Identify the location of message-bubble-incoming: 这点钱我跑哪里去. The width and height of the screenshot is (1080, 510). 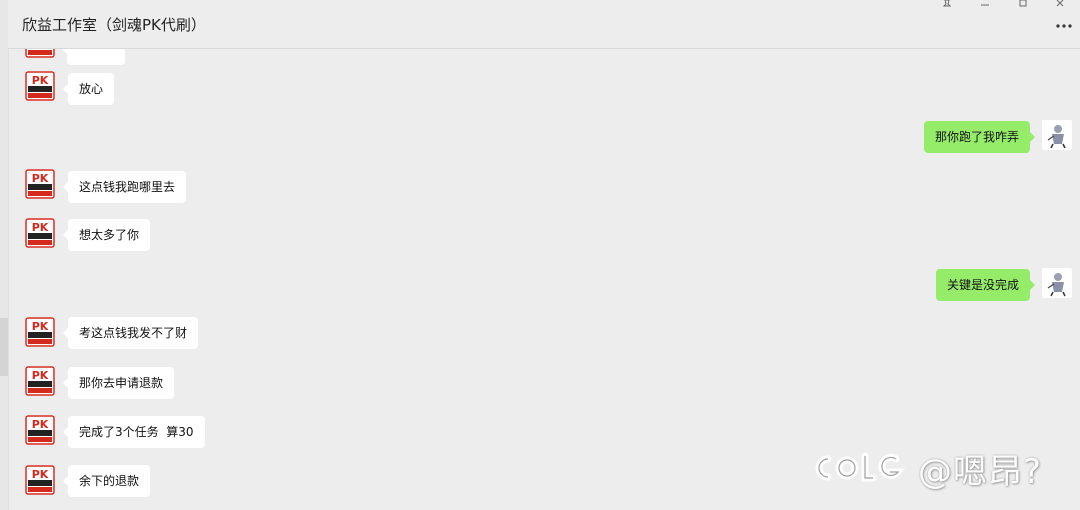
(124, 187).